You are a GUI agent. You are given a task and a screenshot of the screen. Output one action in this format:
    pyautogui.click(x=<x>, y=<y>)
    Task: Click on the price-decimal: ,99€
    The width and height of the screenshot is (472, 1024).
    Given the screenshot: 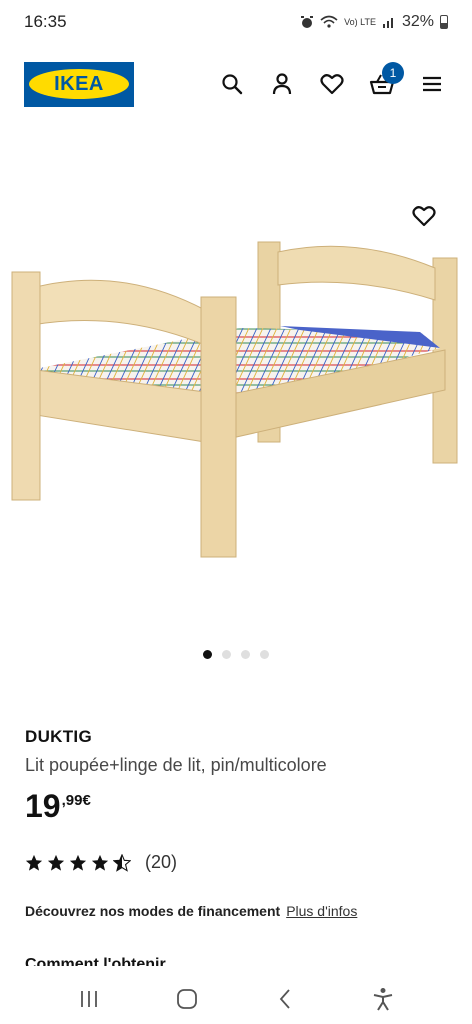 What is the action you would take?
    pyautogui.click(x=76, y=800)
    